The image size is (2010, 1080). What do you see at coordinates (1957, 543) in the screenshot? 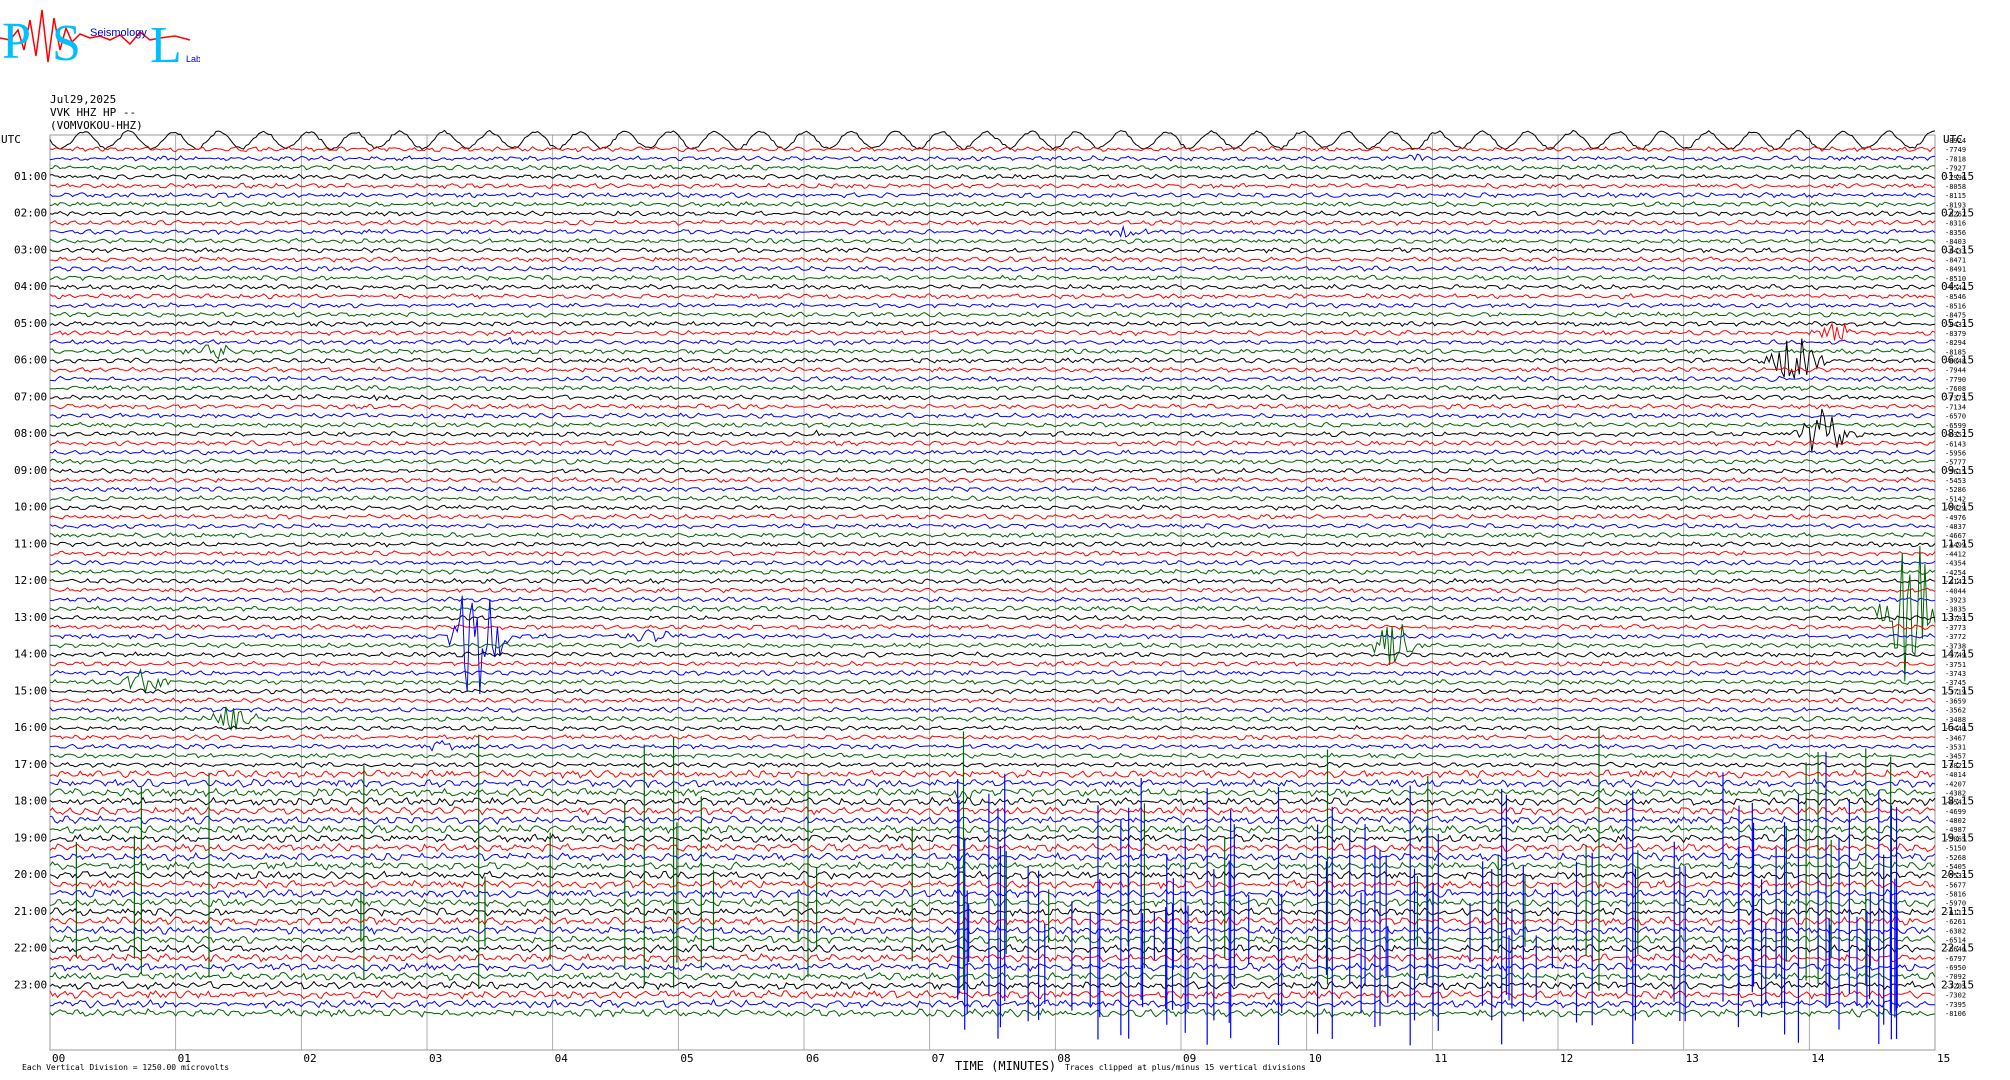
I see `right-hour-label: 11:15` at bounding box center [1957, 543].